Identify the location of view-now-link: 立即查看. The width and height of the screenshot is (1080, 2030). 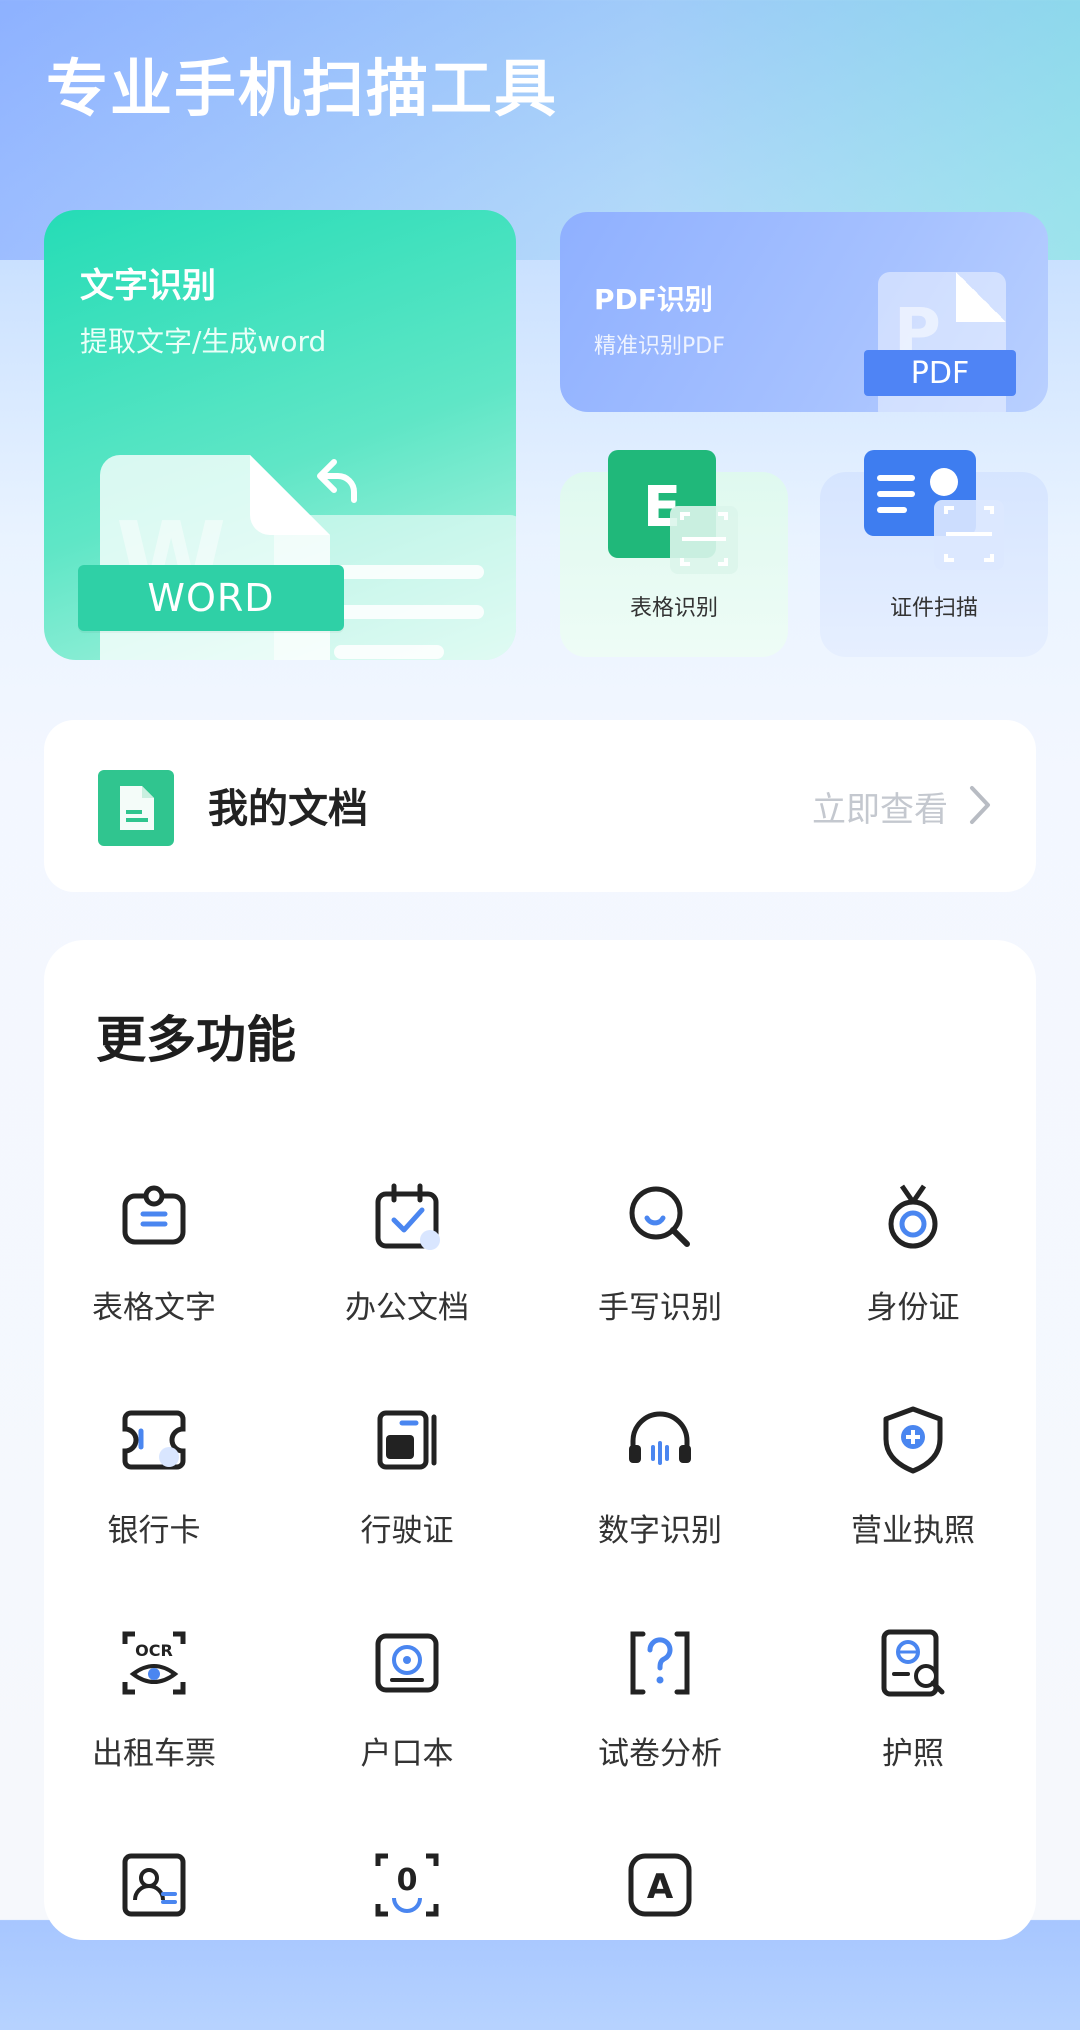
(880, 806).